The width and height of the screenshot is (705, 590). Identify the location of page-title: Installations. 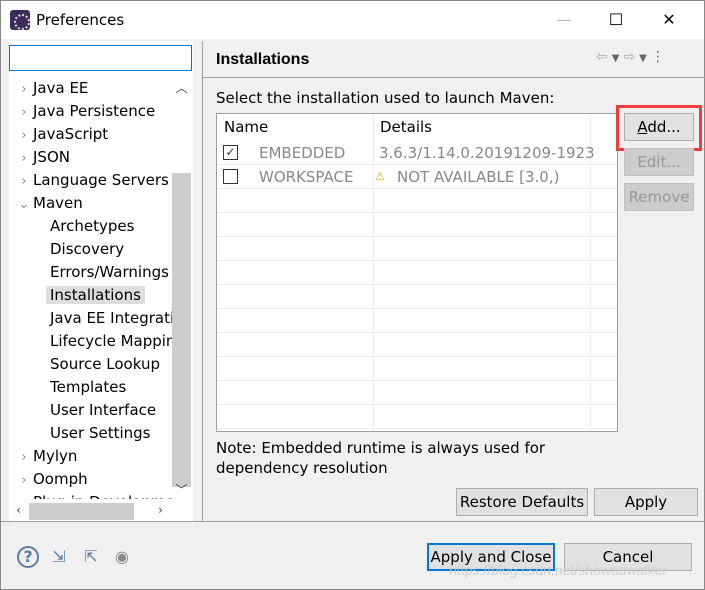
(263, 59).